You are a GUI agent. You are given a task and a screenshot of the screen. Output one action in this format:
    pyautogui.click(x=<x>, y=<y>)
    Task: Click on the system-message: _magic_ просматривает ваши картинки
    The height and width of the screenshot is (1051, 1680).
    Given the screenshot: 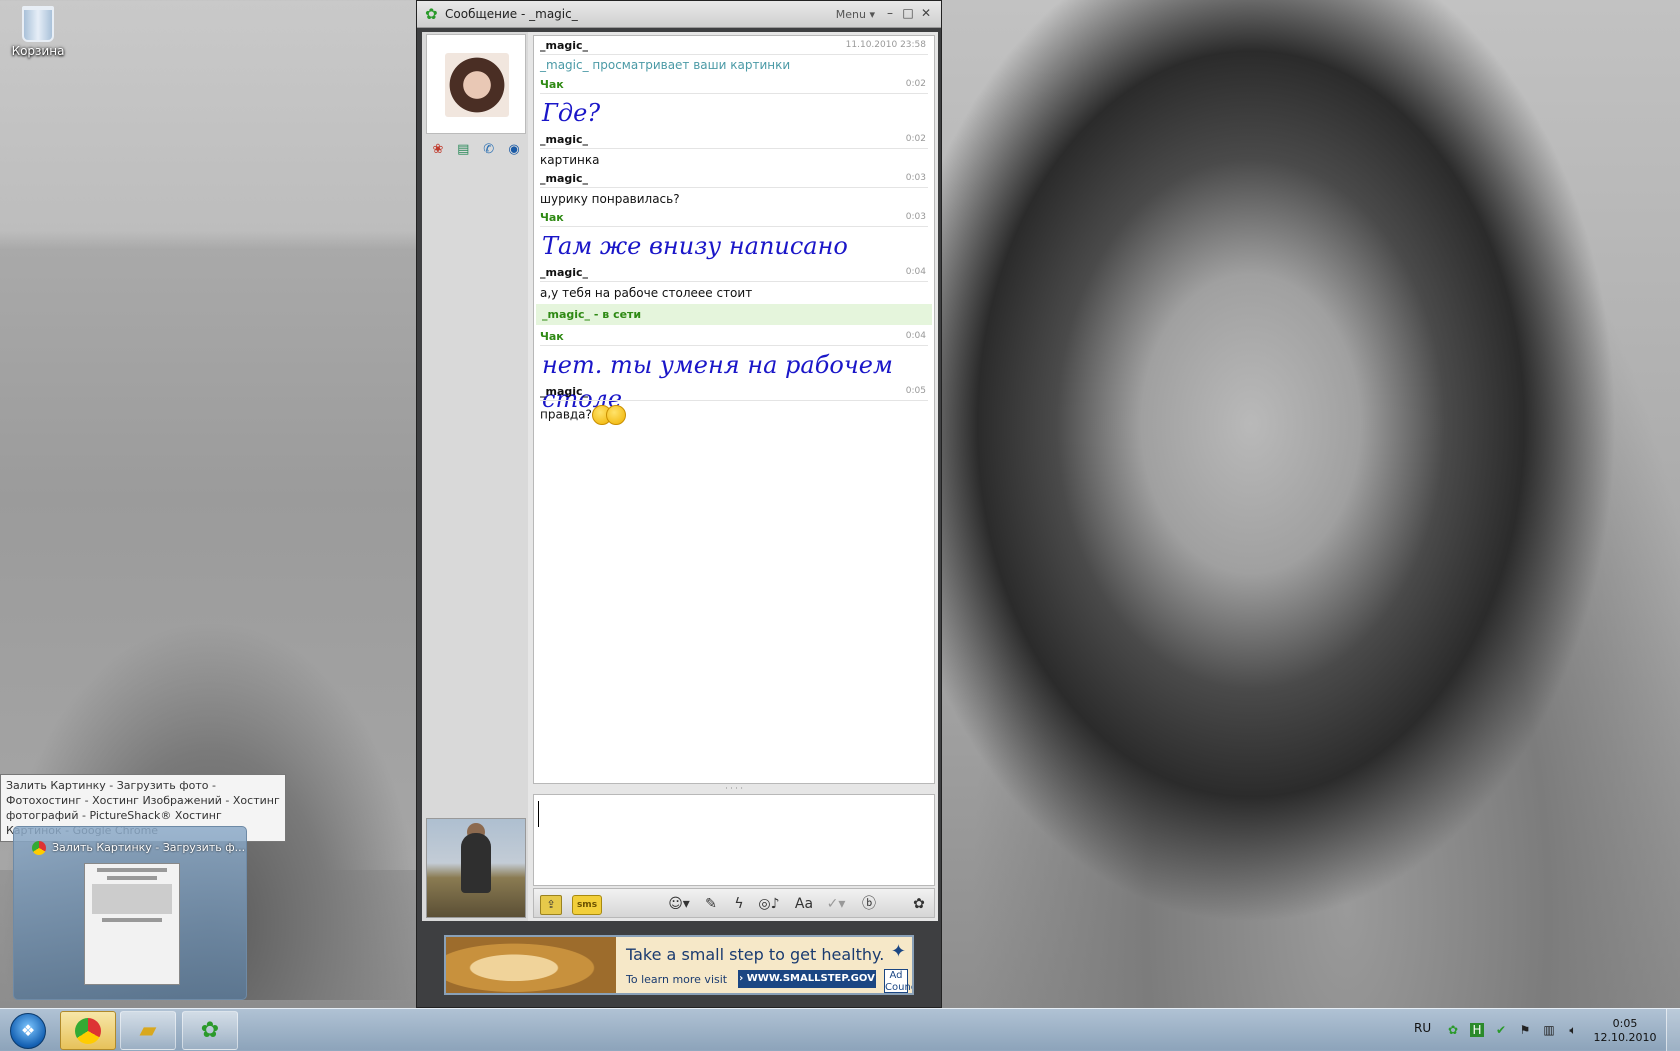 What is the action you would take?
    pyautogui.click(x=665, y=65)
    